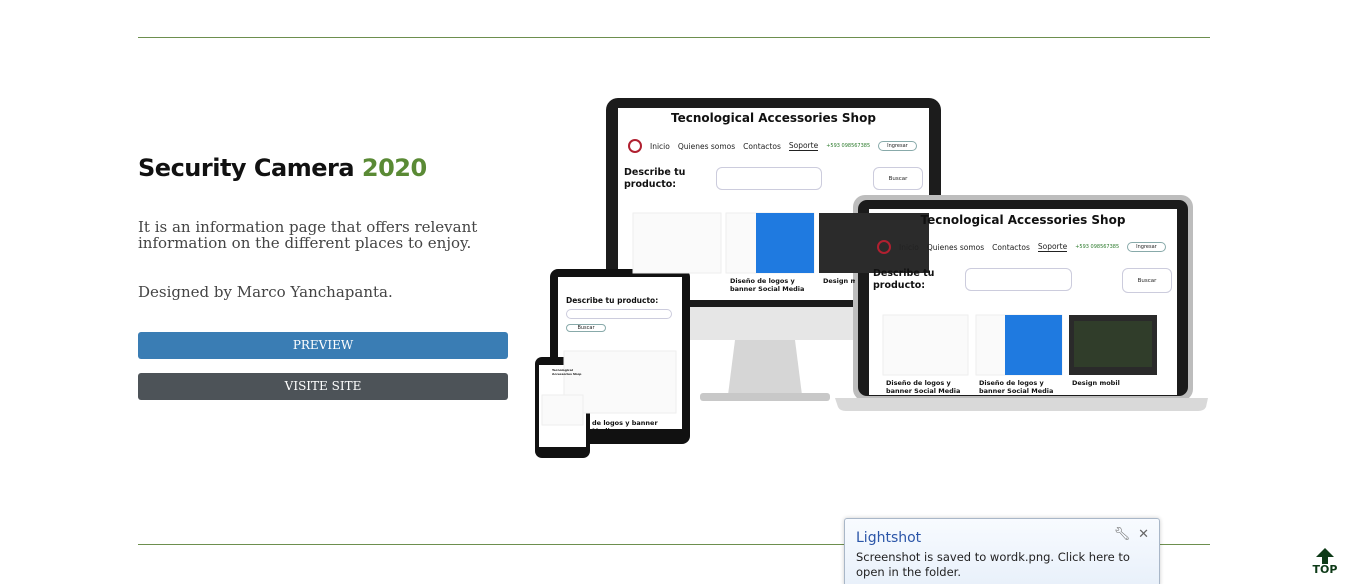 This screenshot has width=1348, height=584. What do you see at coordinates (660, 146) in the screenshot?
I see `monitor-nav-inicio: Inicio` at bounding box center [660, 146].